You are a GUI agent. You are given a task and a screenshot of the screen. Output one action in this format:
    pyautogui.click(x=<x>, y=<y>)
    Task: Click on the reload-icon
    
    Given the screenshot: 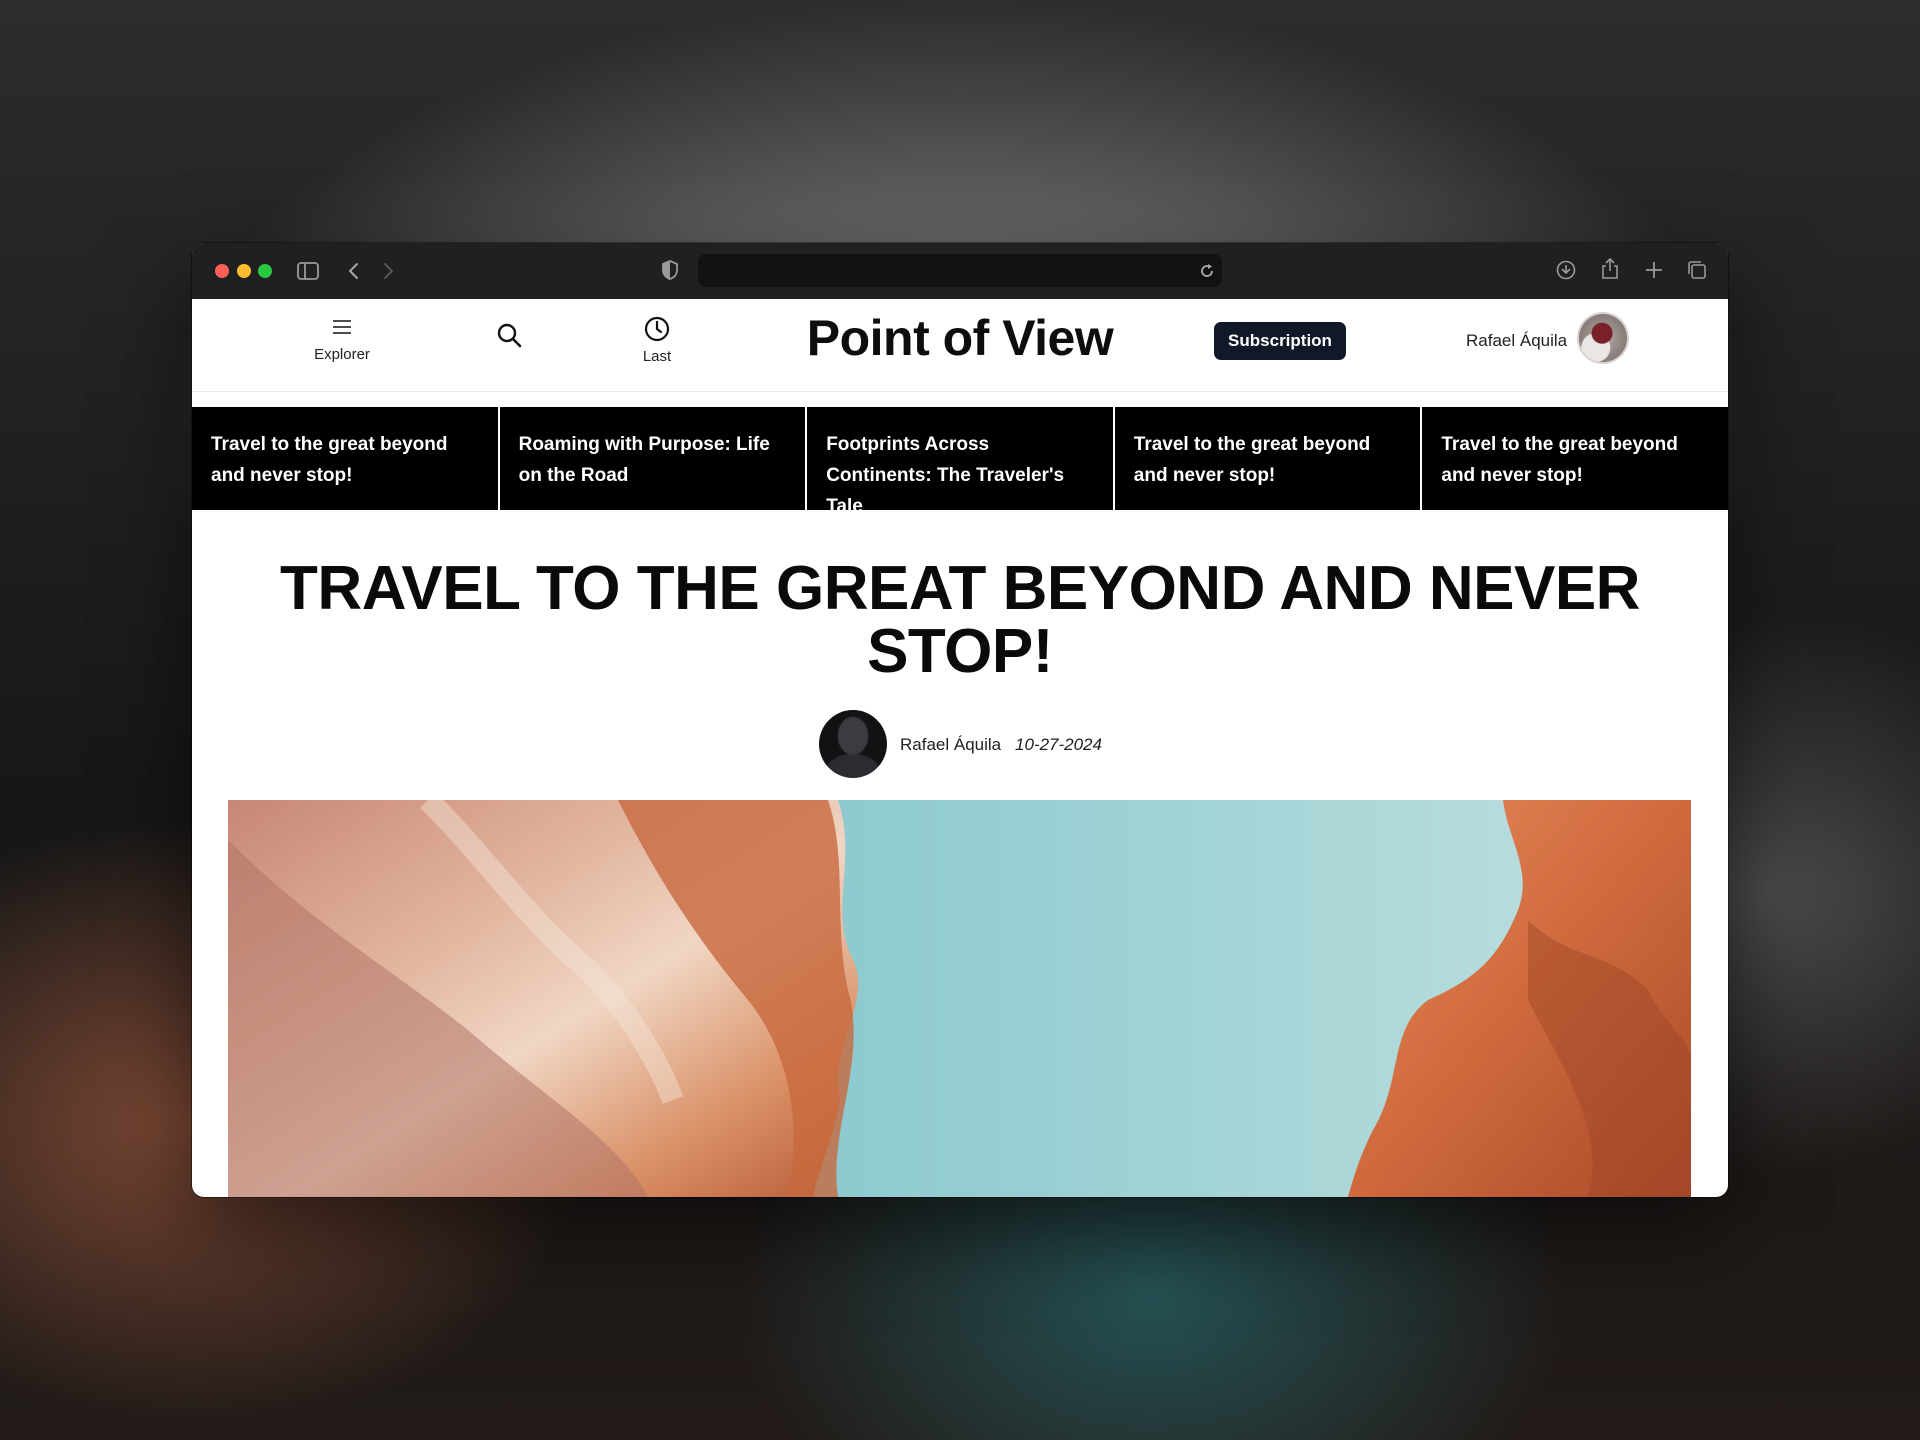 What is the action you would take?
    pyautogui.click(x=1207, y=271)
    